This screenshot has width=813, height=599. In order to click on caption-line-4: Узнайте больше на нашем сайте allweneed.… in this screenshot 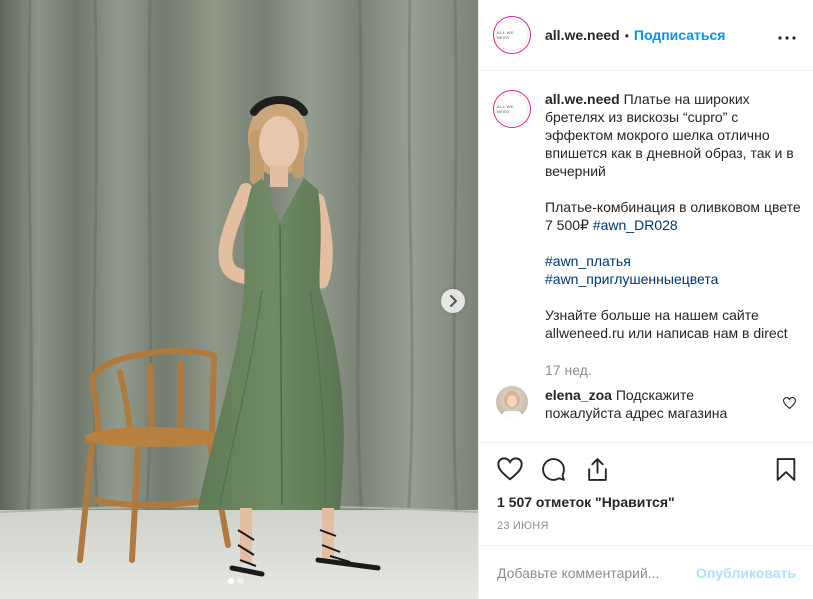, I will do `click(666, 324)`.